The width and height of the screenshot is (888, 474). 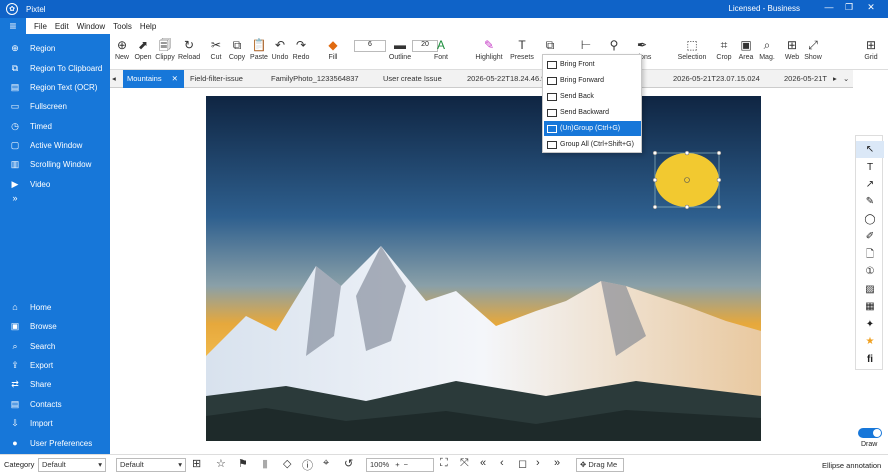 I want to click on menu-file: File, so click(x=40, y=26).